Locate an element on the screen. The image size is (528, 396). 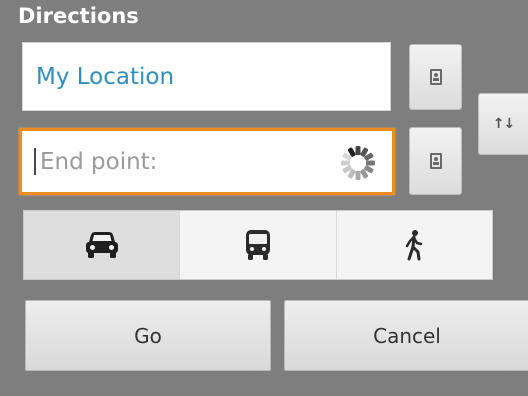
mode-driving-button is located at coordinates (102, 245).